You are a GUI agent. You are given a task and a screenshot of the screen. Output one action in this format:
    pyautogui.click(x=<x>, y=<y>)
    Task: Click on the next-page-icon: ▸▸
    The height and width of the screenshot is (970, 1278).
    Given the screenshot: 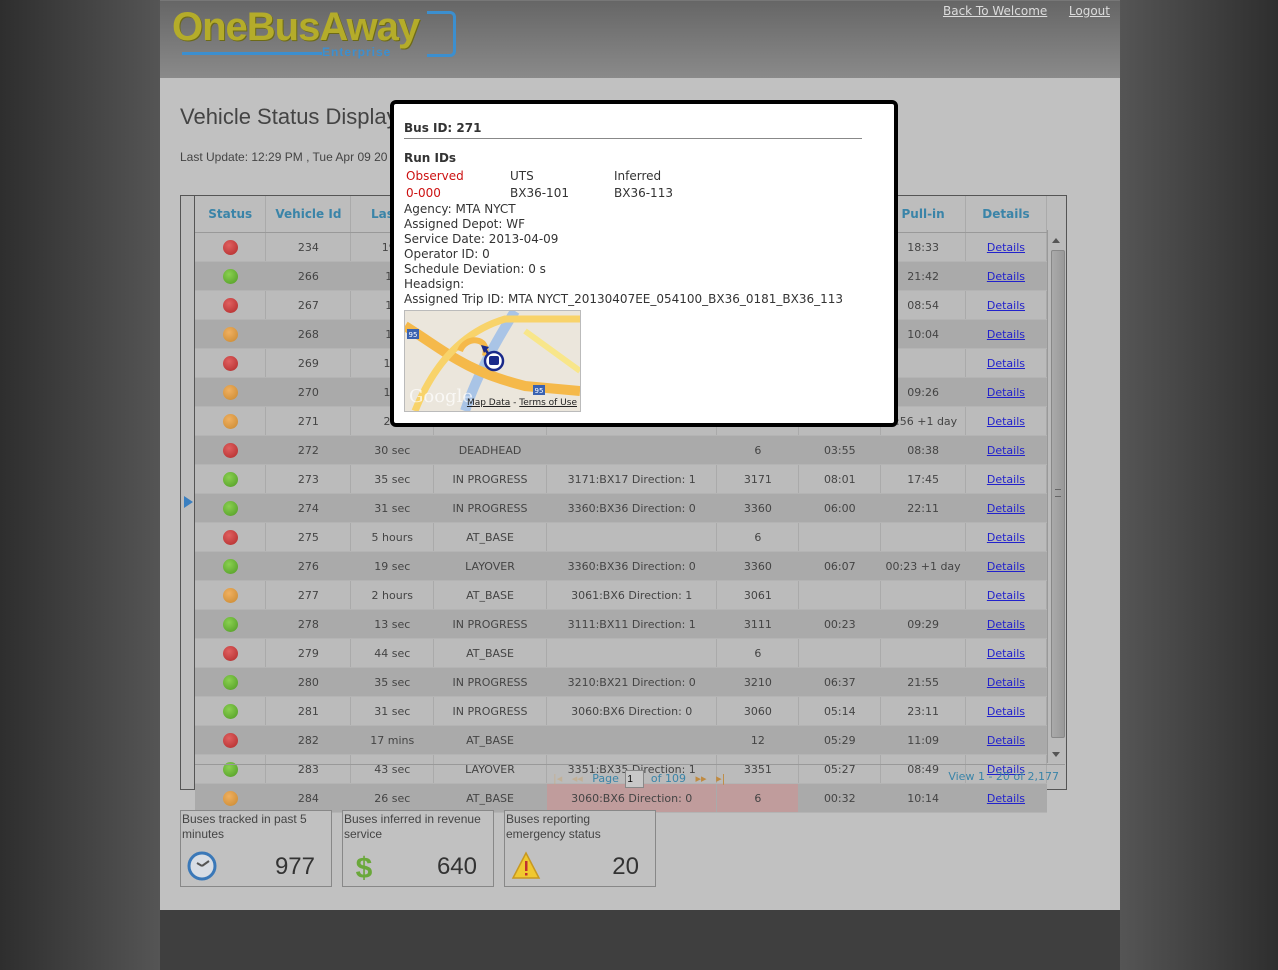 What is the action you would take?
    pyautogui.click(x=701, y=778)
    